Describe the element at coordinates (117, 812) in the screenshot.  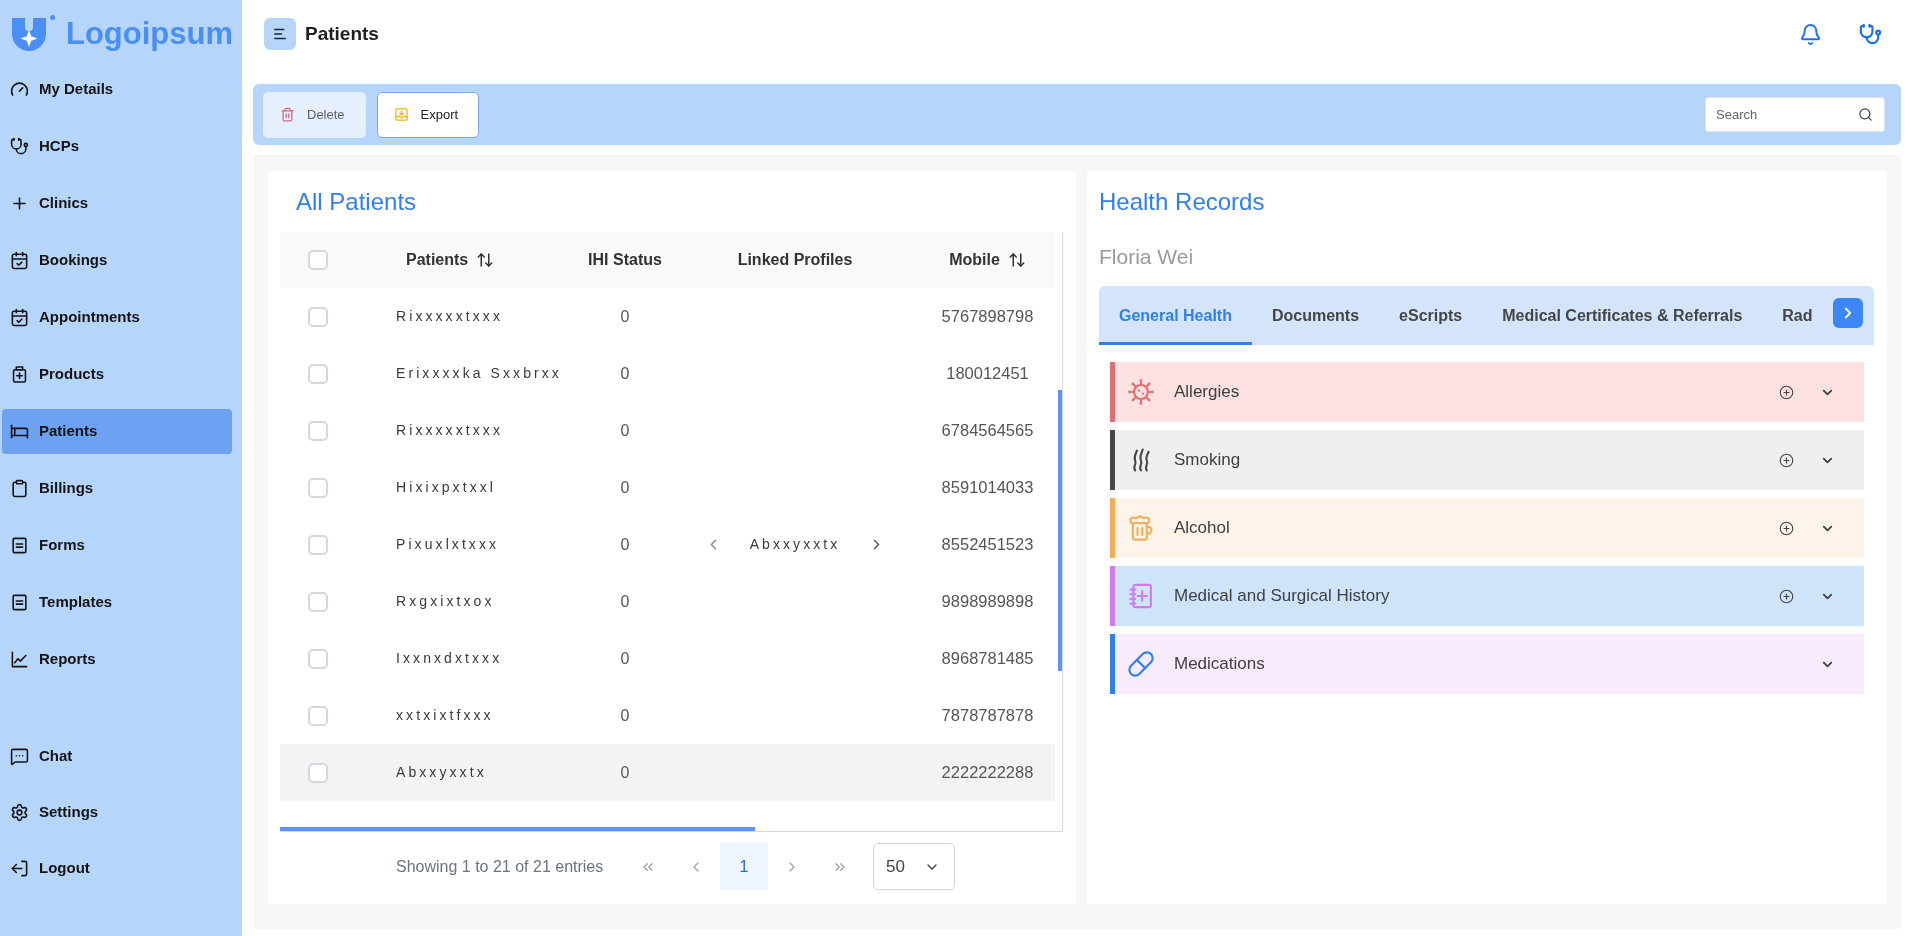
I see `sidebar-item: Settings` at that location.